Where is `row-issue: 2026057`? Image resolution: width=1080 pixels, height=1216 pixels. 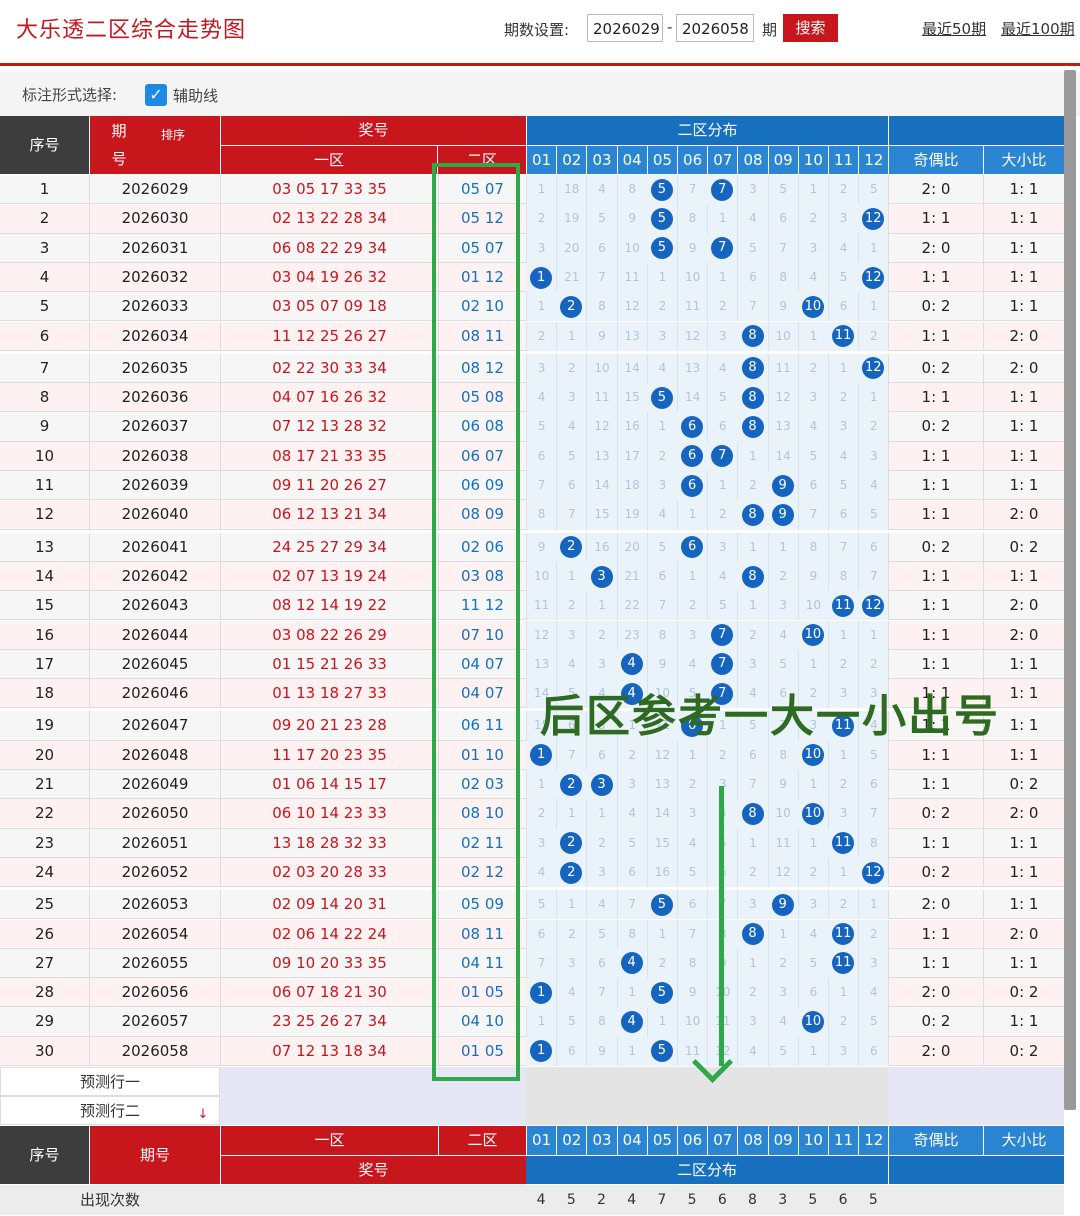
row-issue: 2026057 is located at coordinates (154, 1022).